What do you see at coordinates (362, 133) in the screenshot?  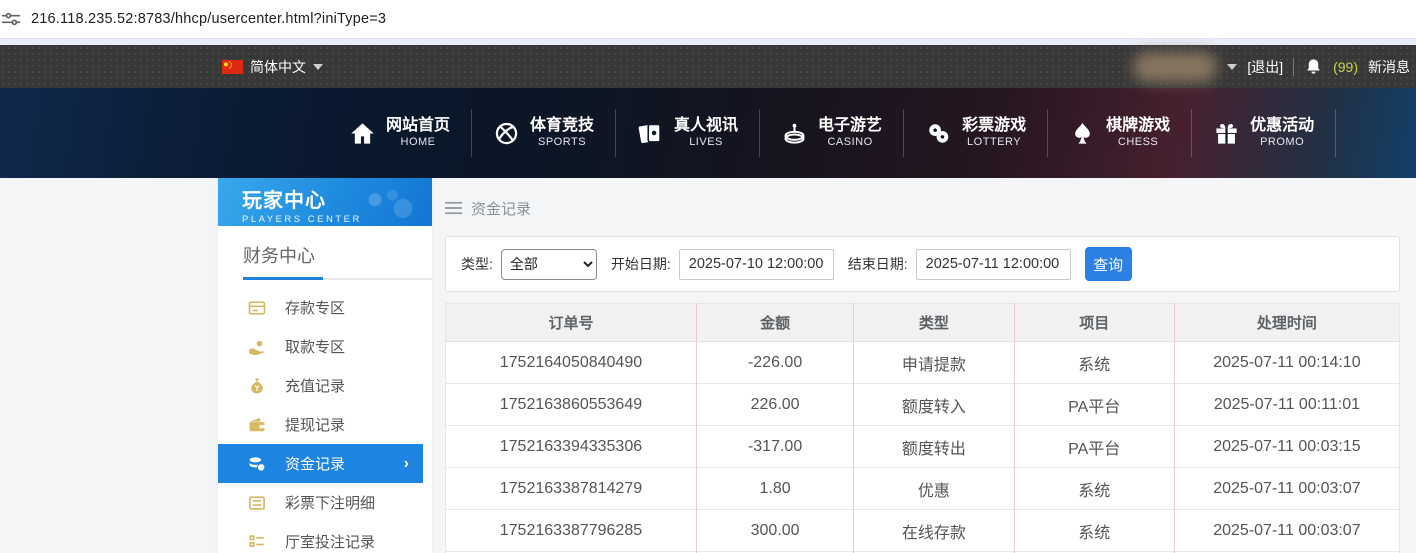 I see `home-icon` at bounding box center [362, 133].